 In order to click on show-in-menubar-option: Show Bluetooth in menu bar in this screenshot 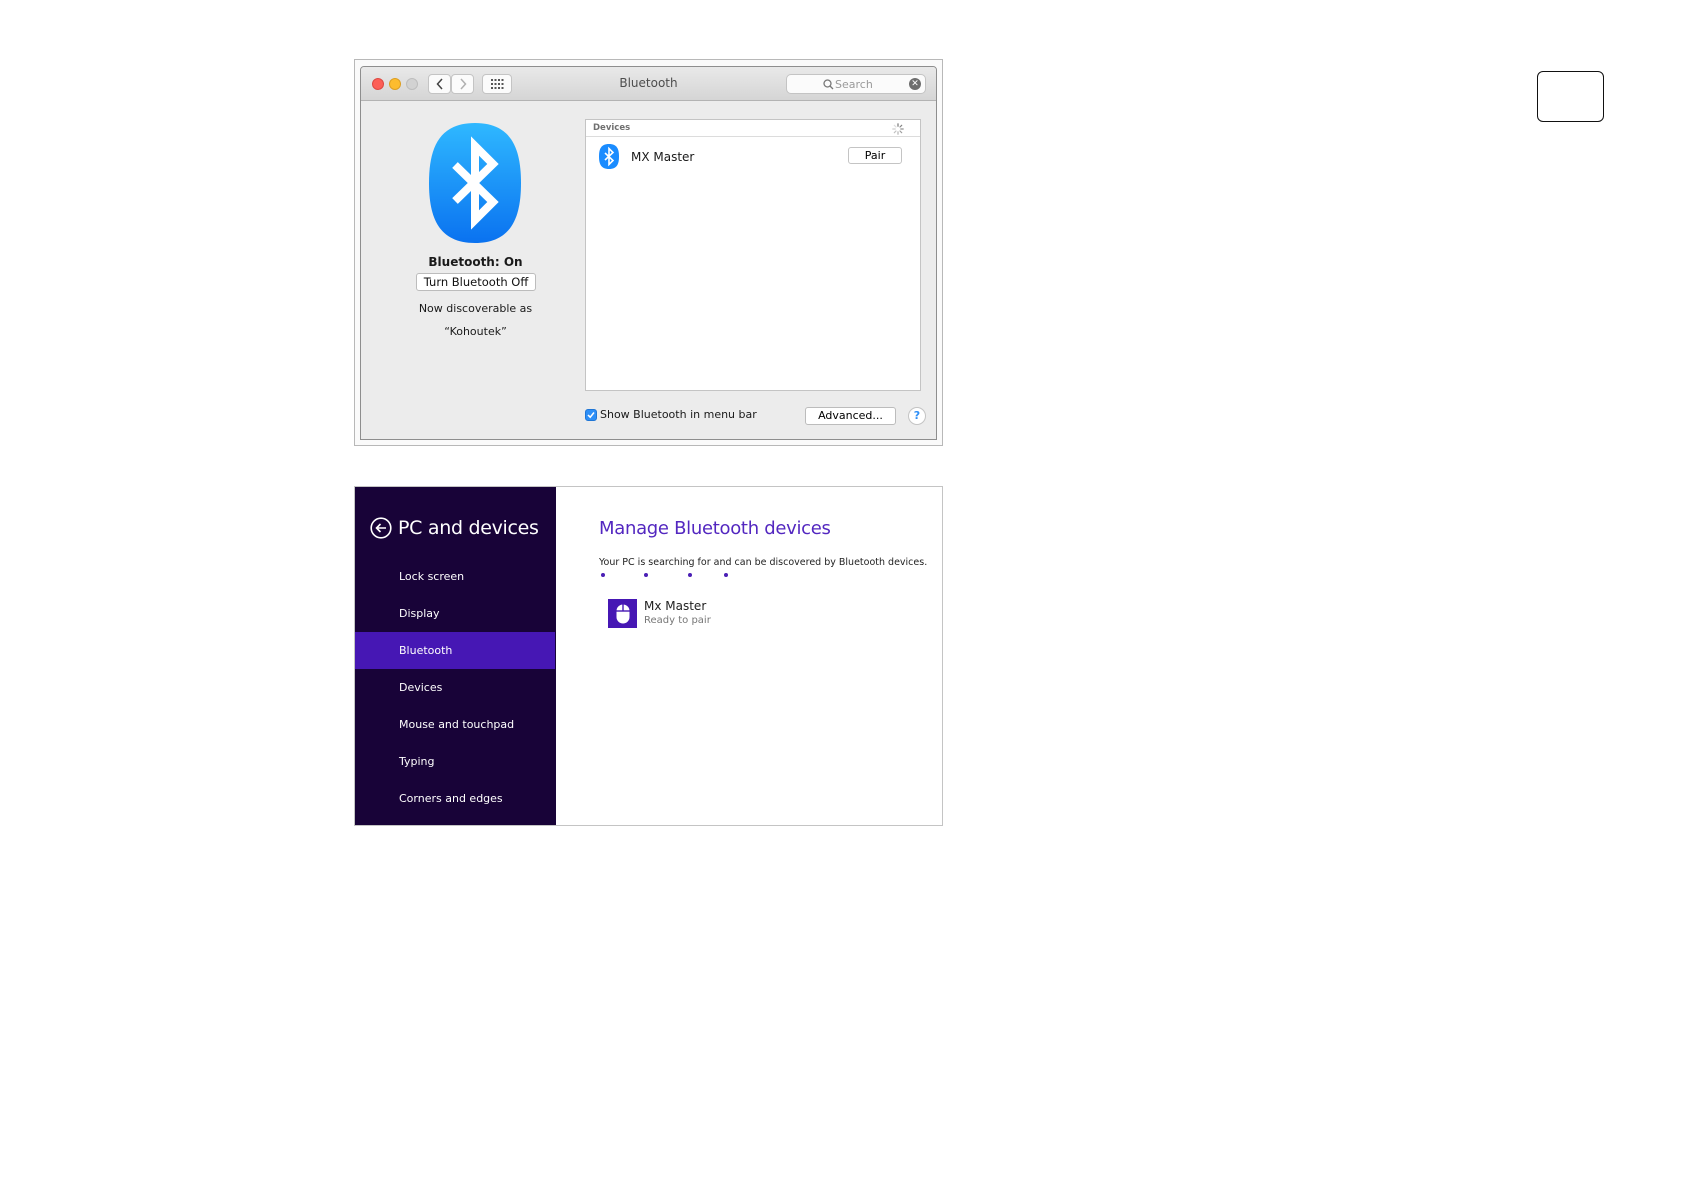, I will do `click(671, 414)`.